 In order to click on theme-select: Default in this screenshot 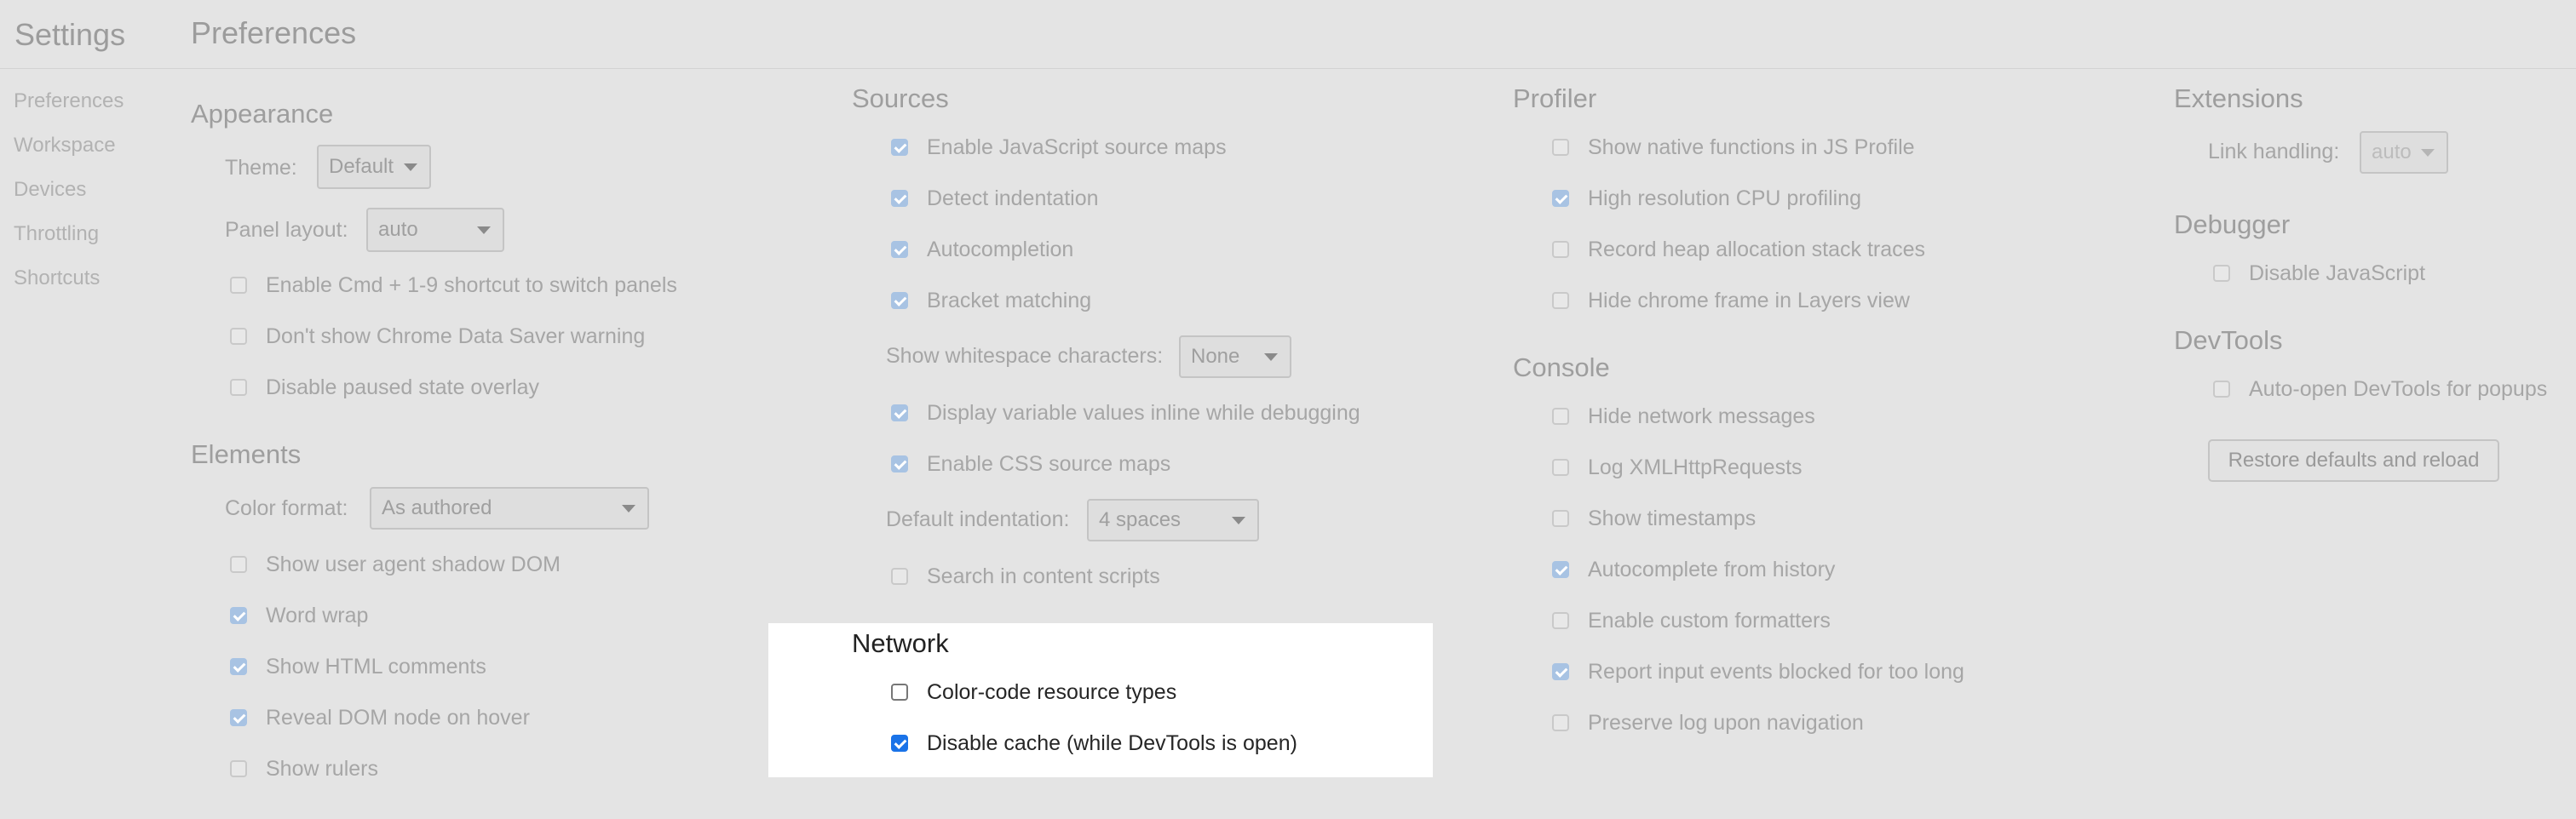, I will do `click(374, 167)`.